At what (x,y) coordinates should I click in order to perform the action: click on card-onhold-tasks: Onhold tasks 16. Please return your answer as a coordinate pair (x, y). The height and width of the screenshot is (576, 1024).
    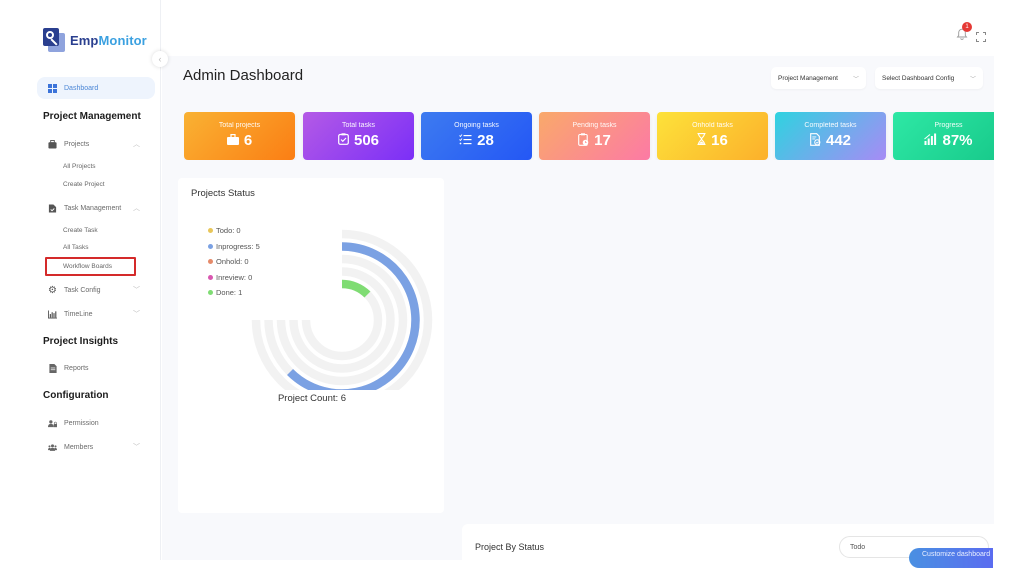
    Looking at the image, I should click on (712, 136).